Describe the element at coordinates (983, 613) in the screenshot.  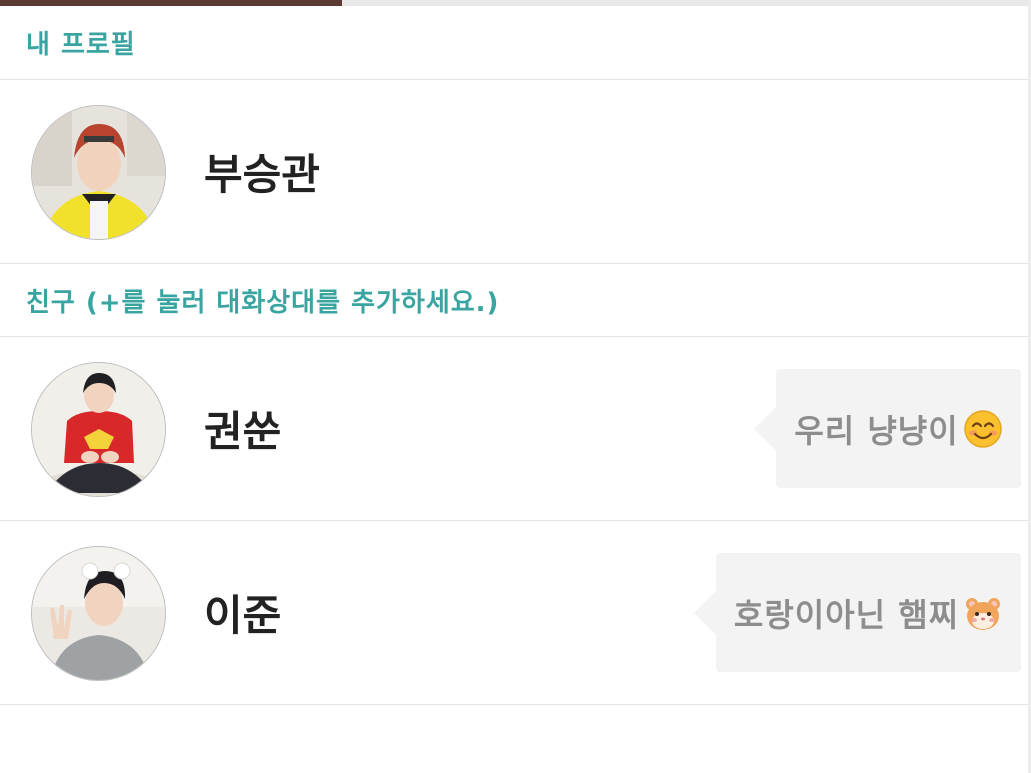
I see `hamster-face-icon` at that location.